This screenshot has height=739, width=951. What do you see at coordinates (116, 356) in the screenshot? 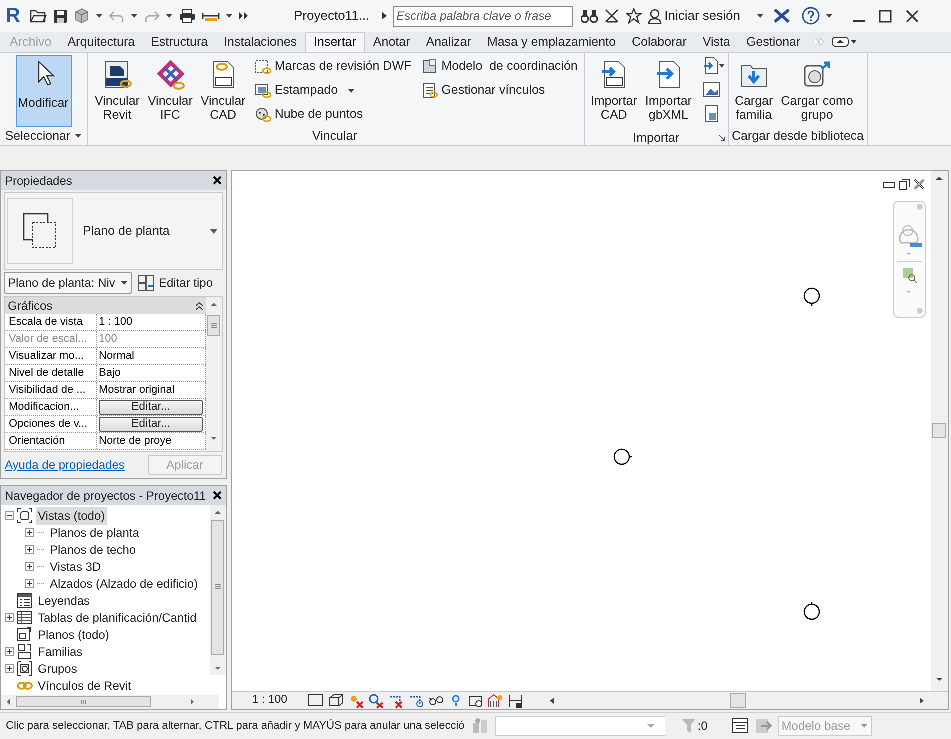
I see `property-value: Normal` at bounding box center [116, 356].